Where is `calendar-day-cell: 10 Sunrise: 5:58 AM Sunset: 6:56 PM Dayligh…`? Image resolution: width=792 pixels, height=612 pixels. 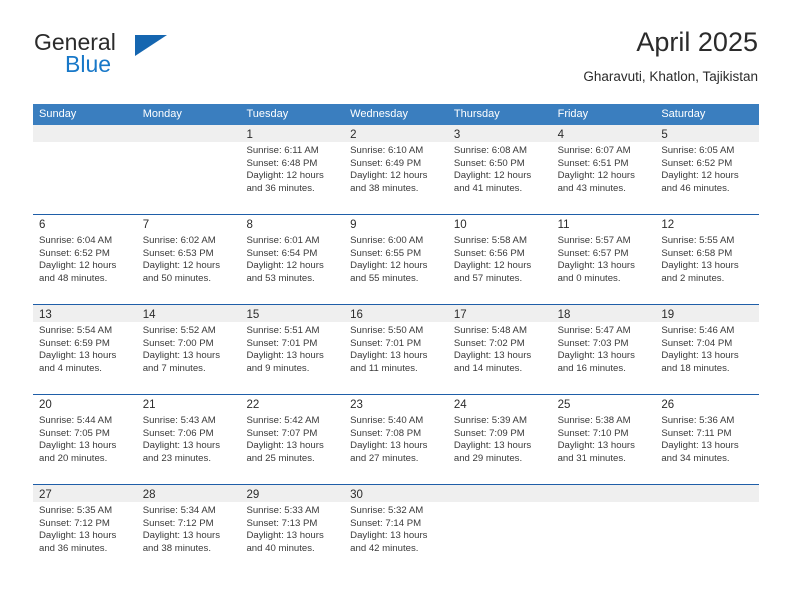
calendar-day-cell: 10 Sunrise: 5:58 AM Sunset: 6:56 PM Dayligh… is located at coordinates (499, 259).